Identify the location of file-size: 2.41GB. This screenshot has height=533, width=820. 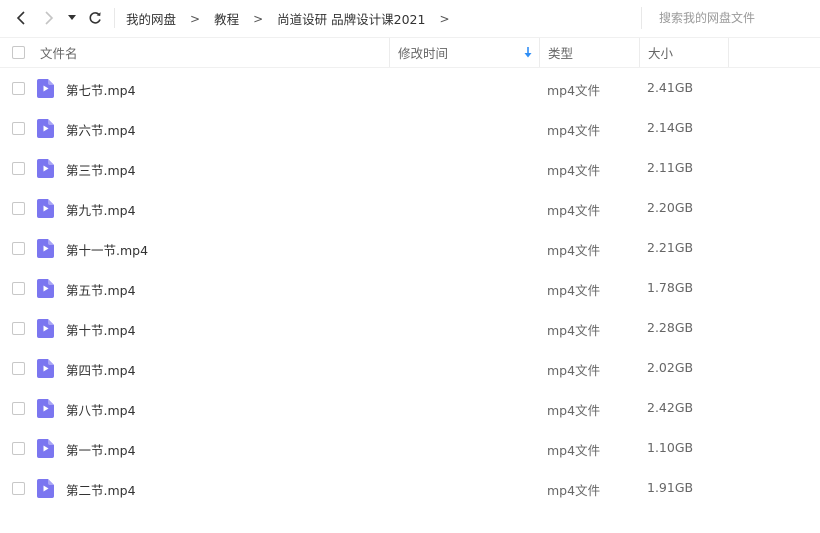
(670, 87).